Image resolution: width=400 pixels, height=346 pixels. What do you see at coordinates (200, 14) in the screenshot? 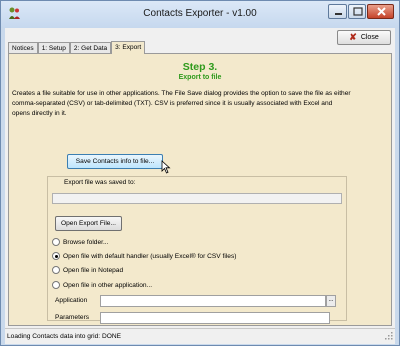
I see `title-bar: Contacts Exporter - v1.00` at bounding box center [200, 14].